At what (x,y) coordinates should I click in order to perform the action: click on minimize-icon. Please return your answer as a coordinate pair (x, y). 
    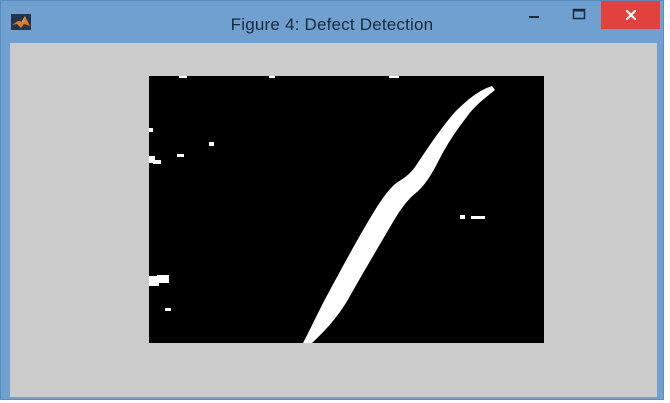
    Looking at the image, I should click on (534, 17).